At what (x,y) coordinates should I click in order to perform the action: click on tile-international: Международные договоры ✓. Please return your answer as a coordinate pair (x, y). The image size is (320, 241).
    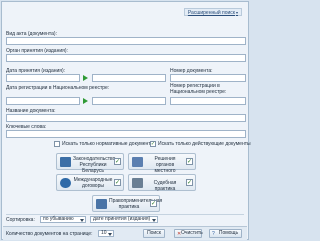
    Looking at the image, I should click on (90, 182).